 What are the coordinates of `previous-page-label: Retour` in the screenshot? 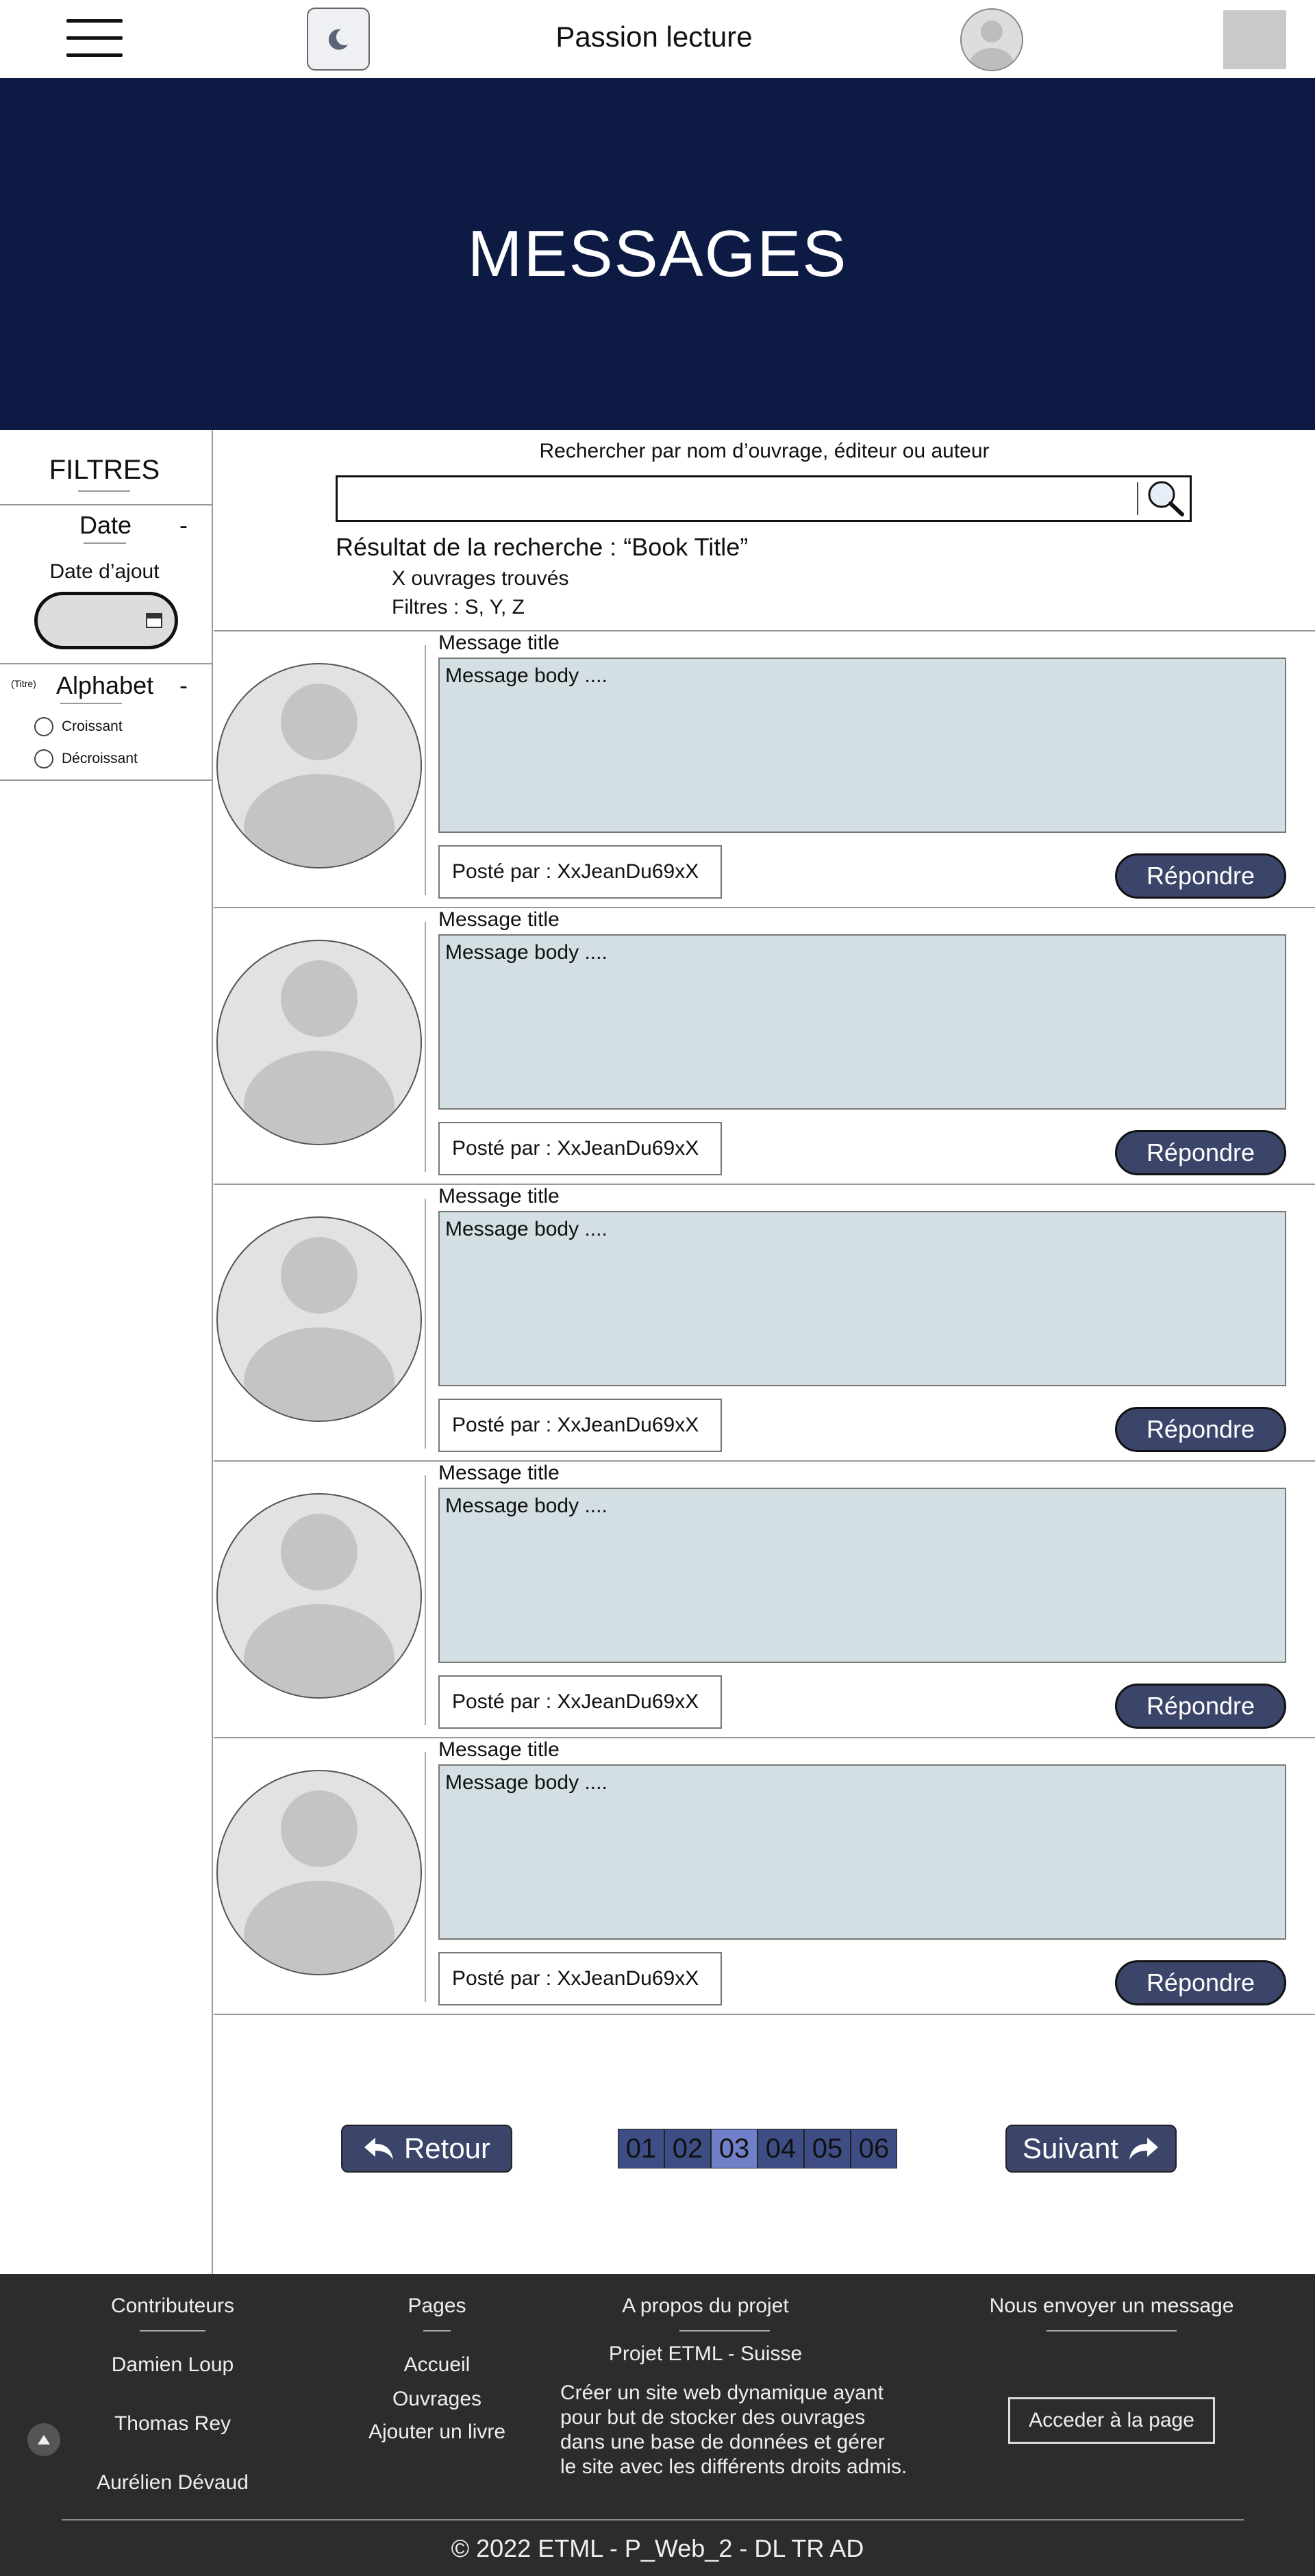 It's located at (447, 2148).